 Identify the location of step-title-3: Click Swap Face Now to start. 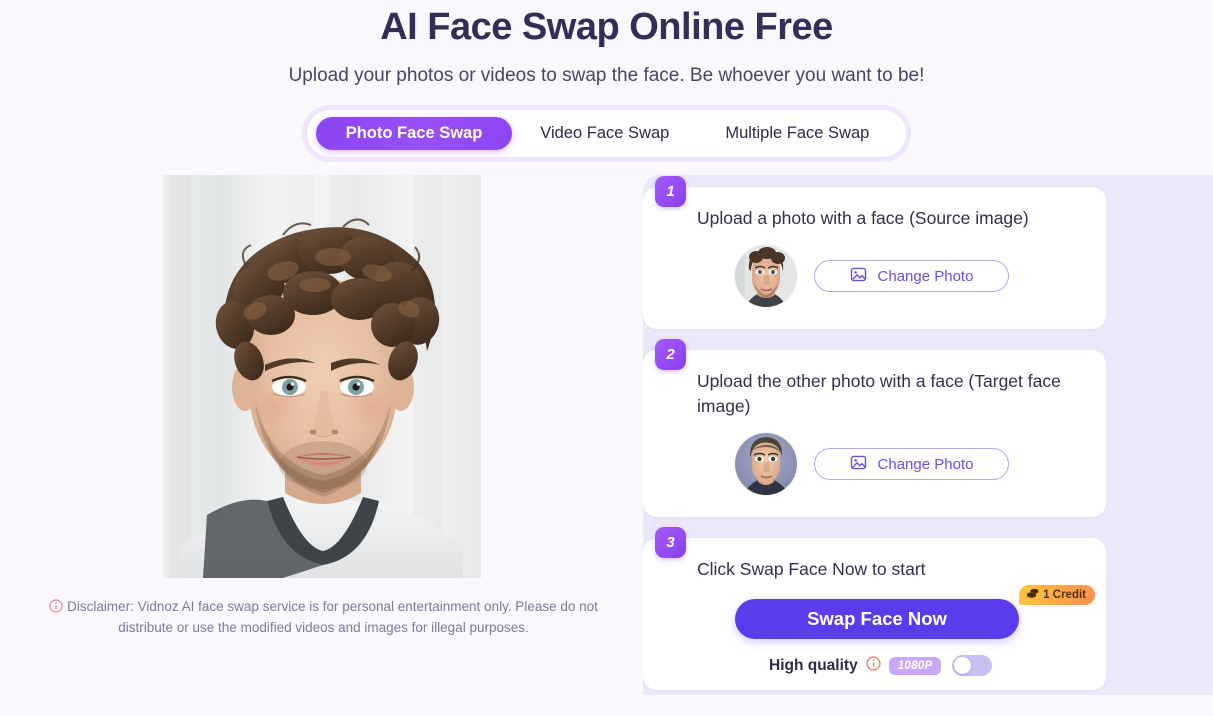
(811, 569).